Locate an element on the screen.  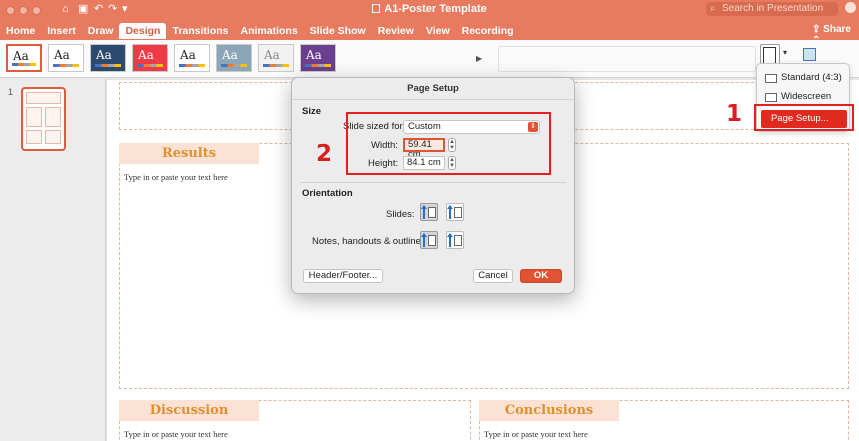
search-placeholder: Search in Presentation is located at coordinates (773, 8).